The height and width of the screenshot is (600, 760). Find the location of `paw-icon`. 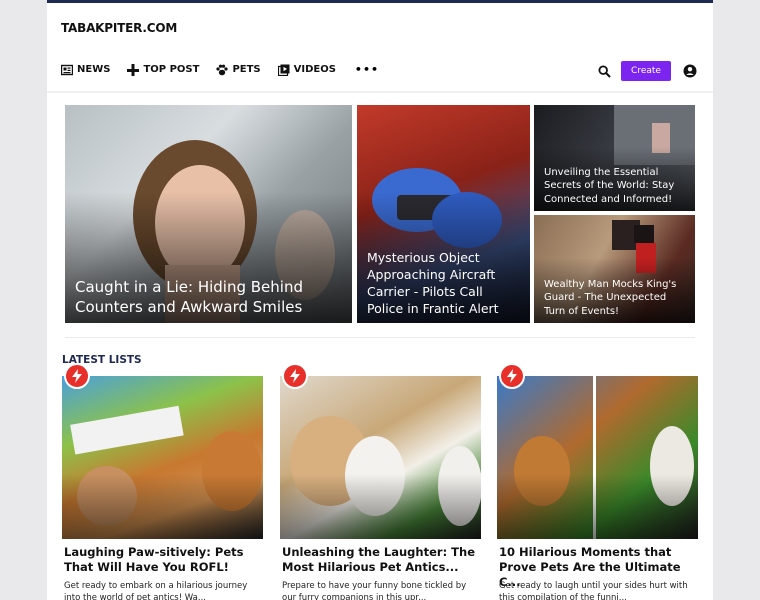

paw-icon is located at coordinates (222, 69).